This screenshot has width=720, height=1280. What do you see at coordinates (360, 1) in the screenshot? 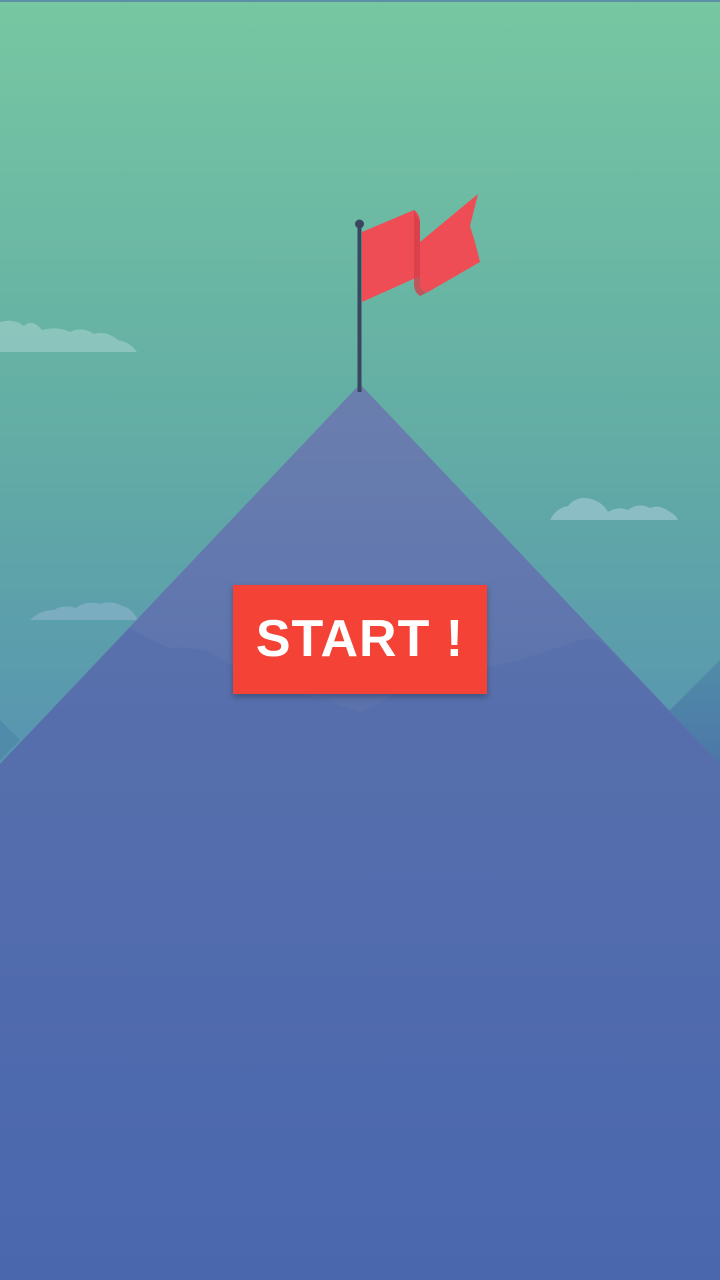
I see `top-edge` at bounding box center [360, 1].